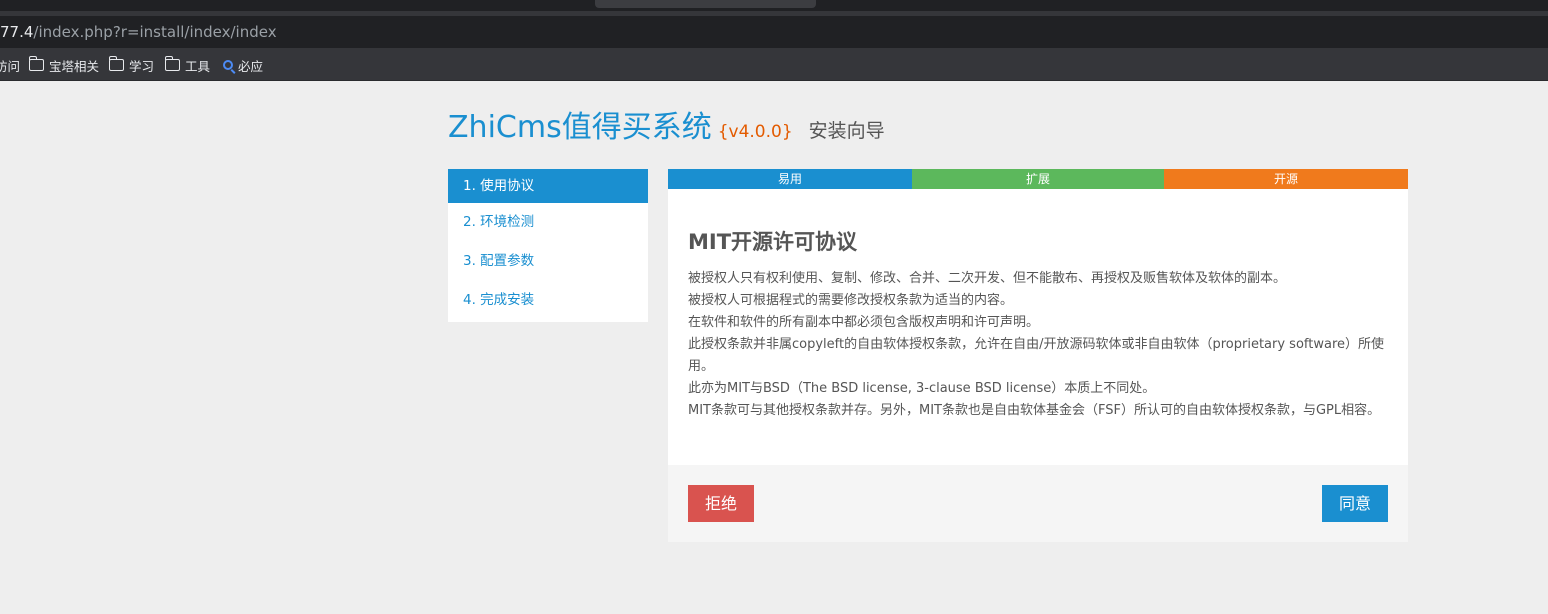 This screenshot has height=614, width=1548. Describe the element at coordinates (74, 66) in the screenshot. I see `bookmark-label: 宝塔相关` at that location.